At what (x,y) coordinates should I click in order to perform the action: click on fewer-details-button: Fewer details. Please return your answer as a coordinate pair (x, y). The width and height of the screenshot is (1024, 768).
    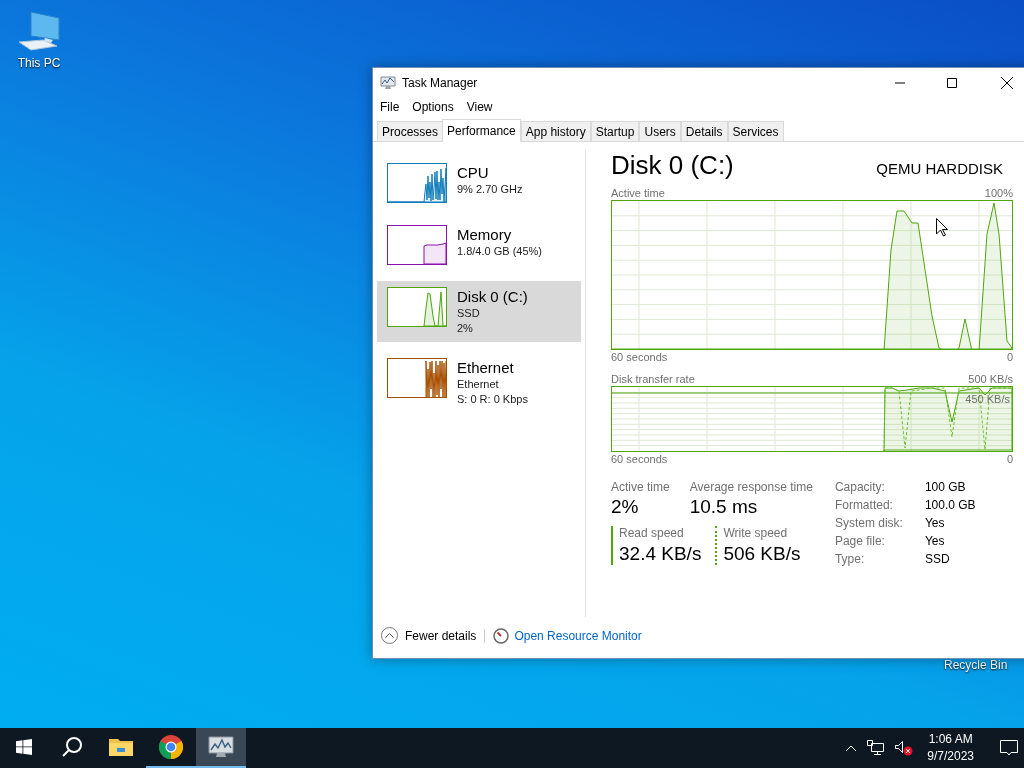
    Looking at the image, I should click on (429, 635).